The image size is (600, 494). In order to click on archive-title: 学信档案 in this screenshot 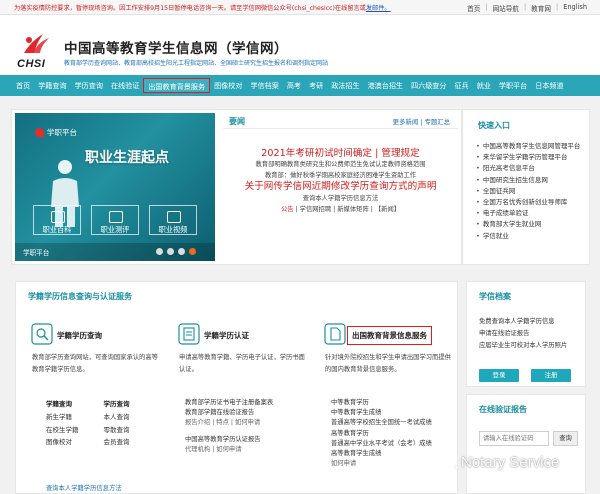, I will do `click(495, 296)`.